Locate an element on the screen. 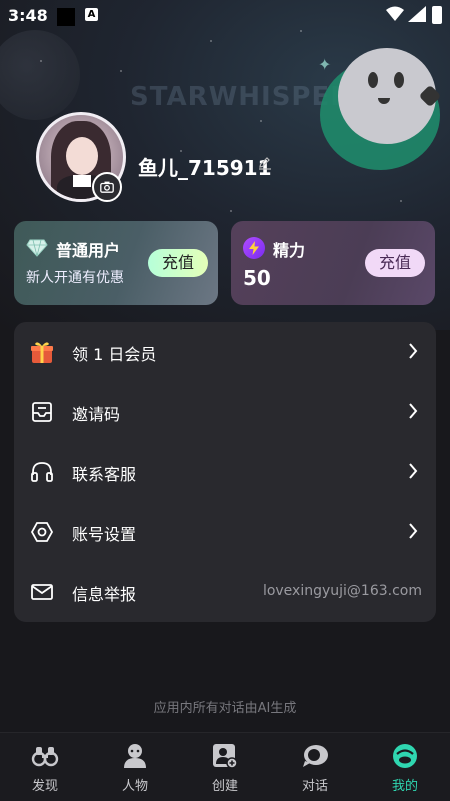 The width and height of the screenshot is (450, 801). create-icon is located at coordinates (225, 756).